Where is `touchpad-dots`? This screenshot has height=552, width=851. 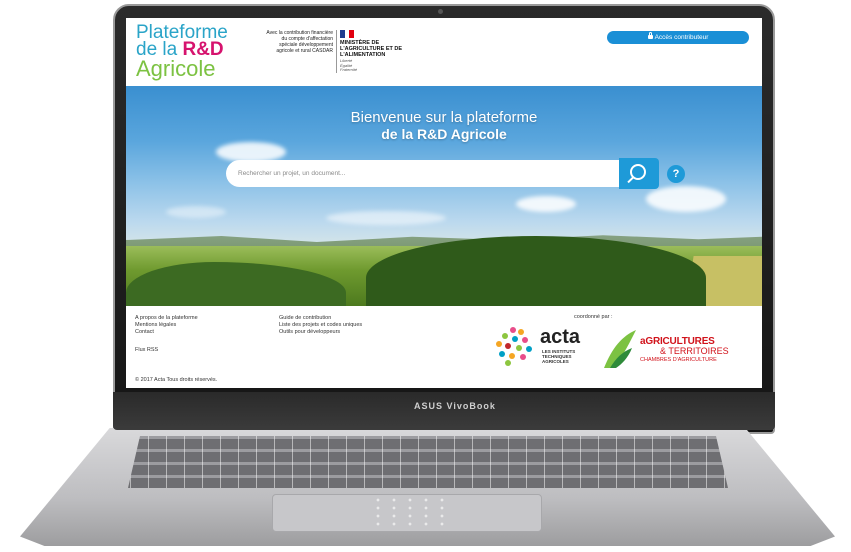 touchpad-dots is located at coordinates (410, 512).